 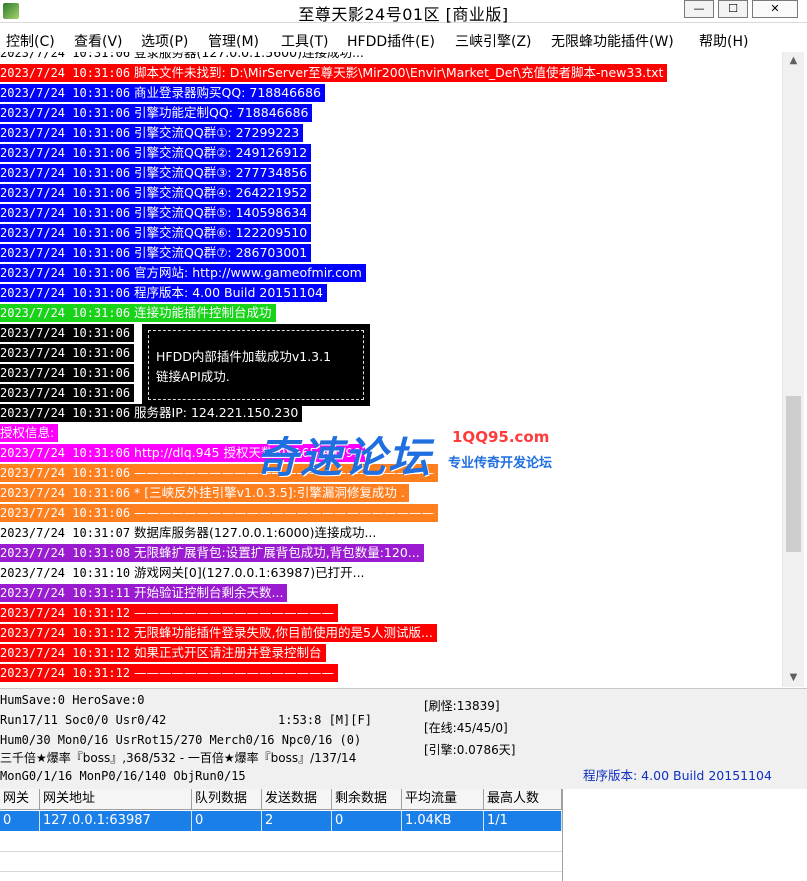 What do you see at coordinates (612, 41) in the screenshot?
I see `menu-wuxianfeng-plugin: 无限蜂功能插件(W)` at bounding box center [612, 41].